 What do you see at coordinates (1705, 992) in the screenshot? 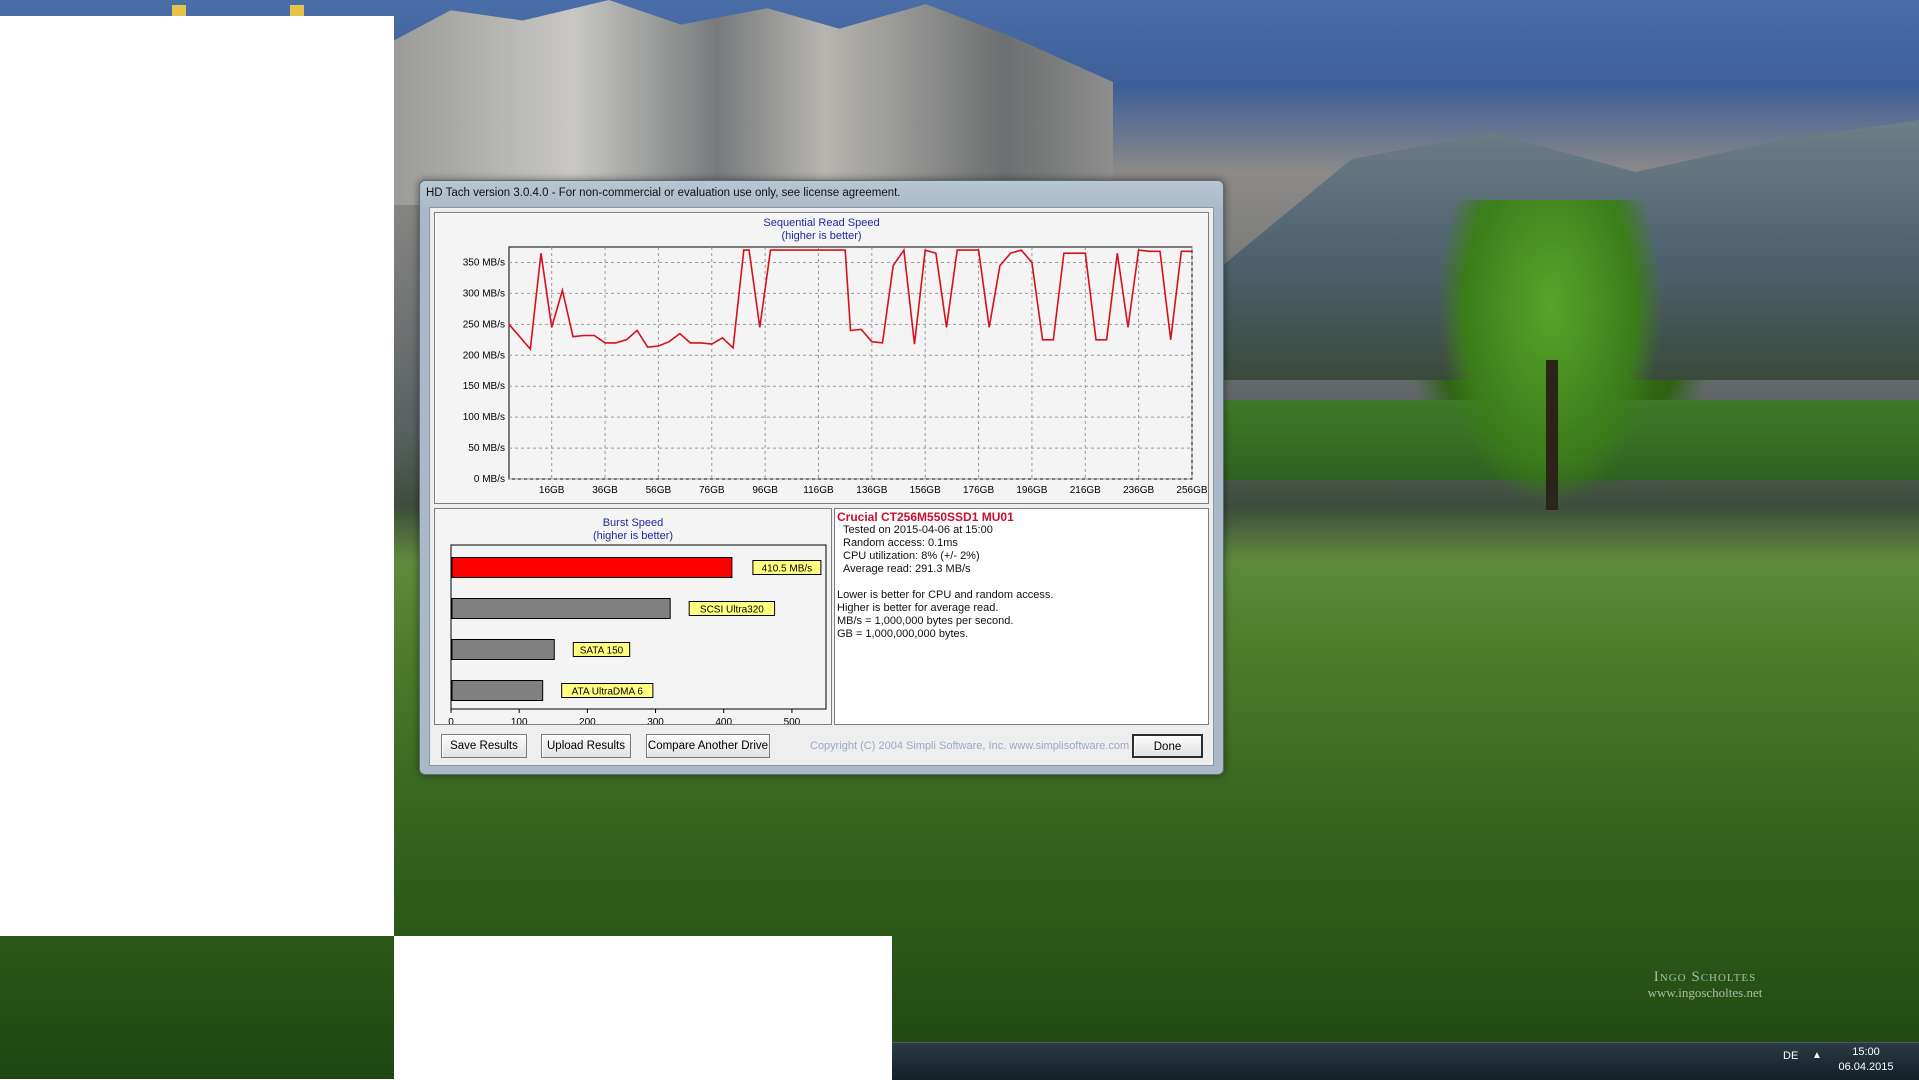
I see `watermark-url: www.ingoscholtes.net` at bounding box center [1705, 992].